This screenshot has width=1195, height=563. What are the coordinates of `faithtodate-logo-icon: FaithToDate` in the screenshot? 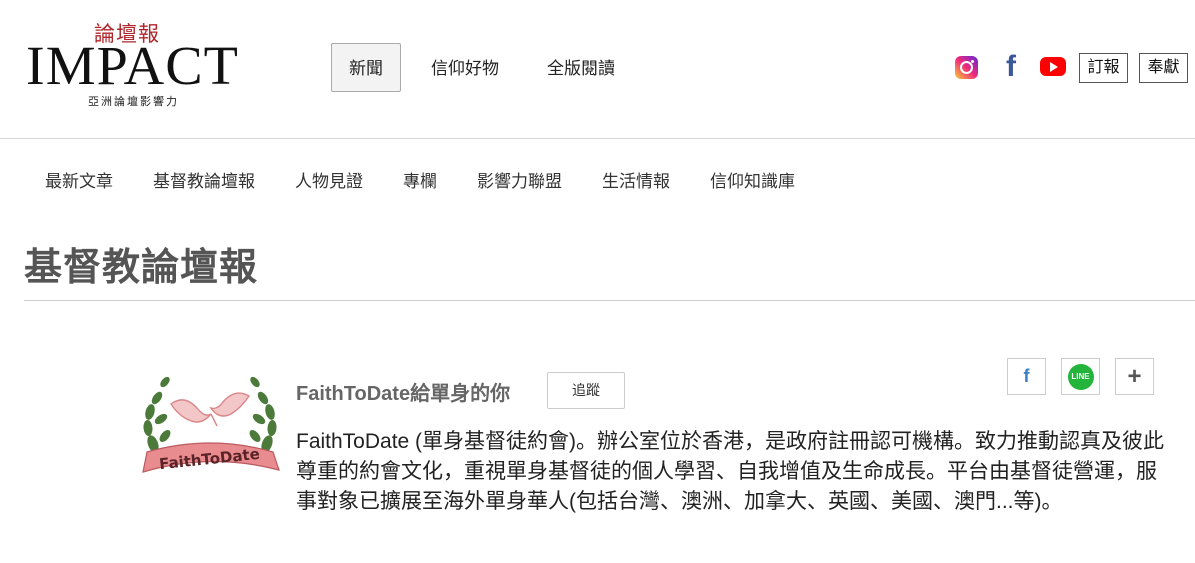 It's located at (211, 424).